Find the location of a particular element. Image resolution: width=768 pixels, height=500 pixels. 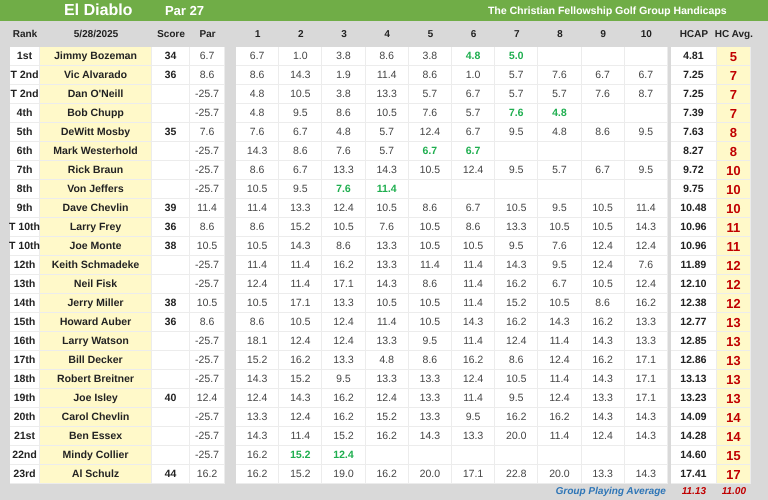

table-cell: 23rd is located at coordinates (25, 474).